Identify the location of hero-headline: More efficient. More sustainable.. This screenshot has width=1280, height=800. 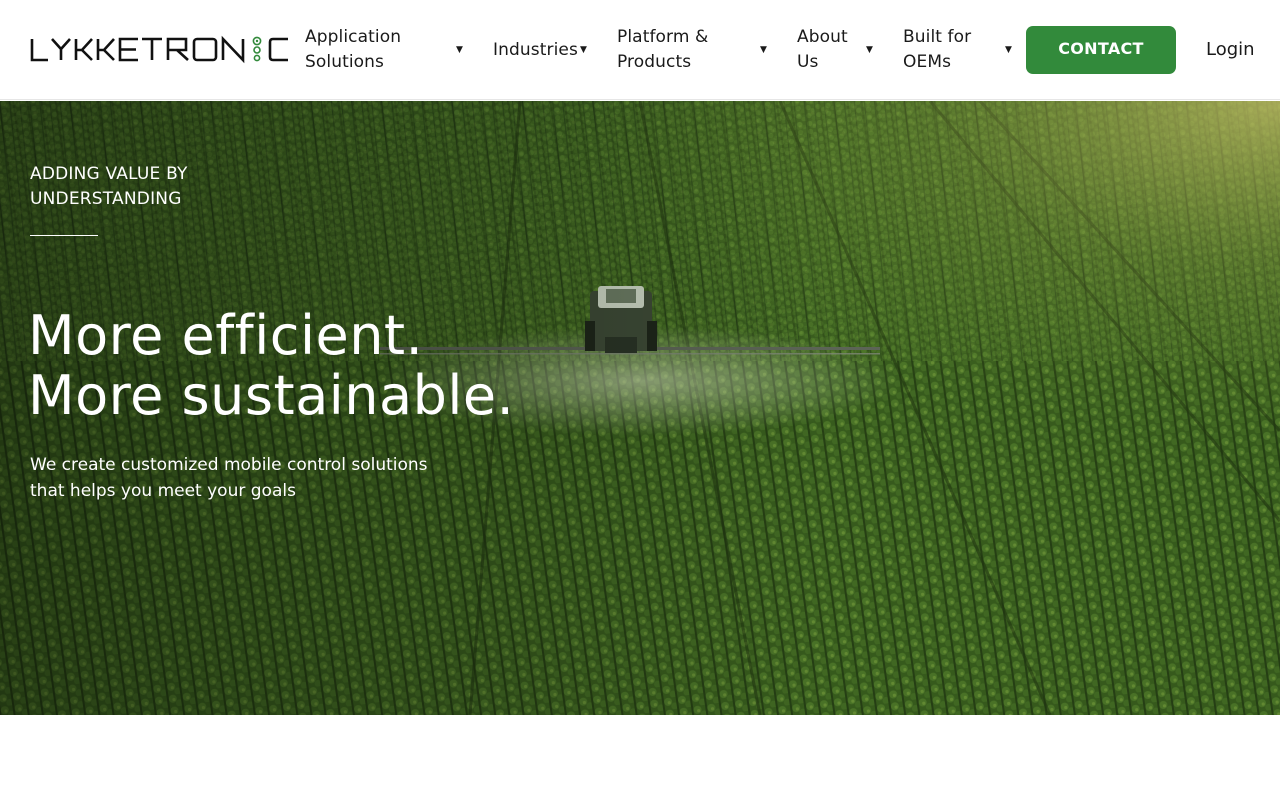
(328, 366).